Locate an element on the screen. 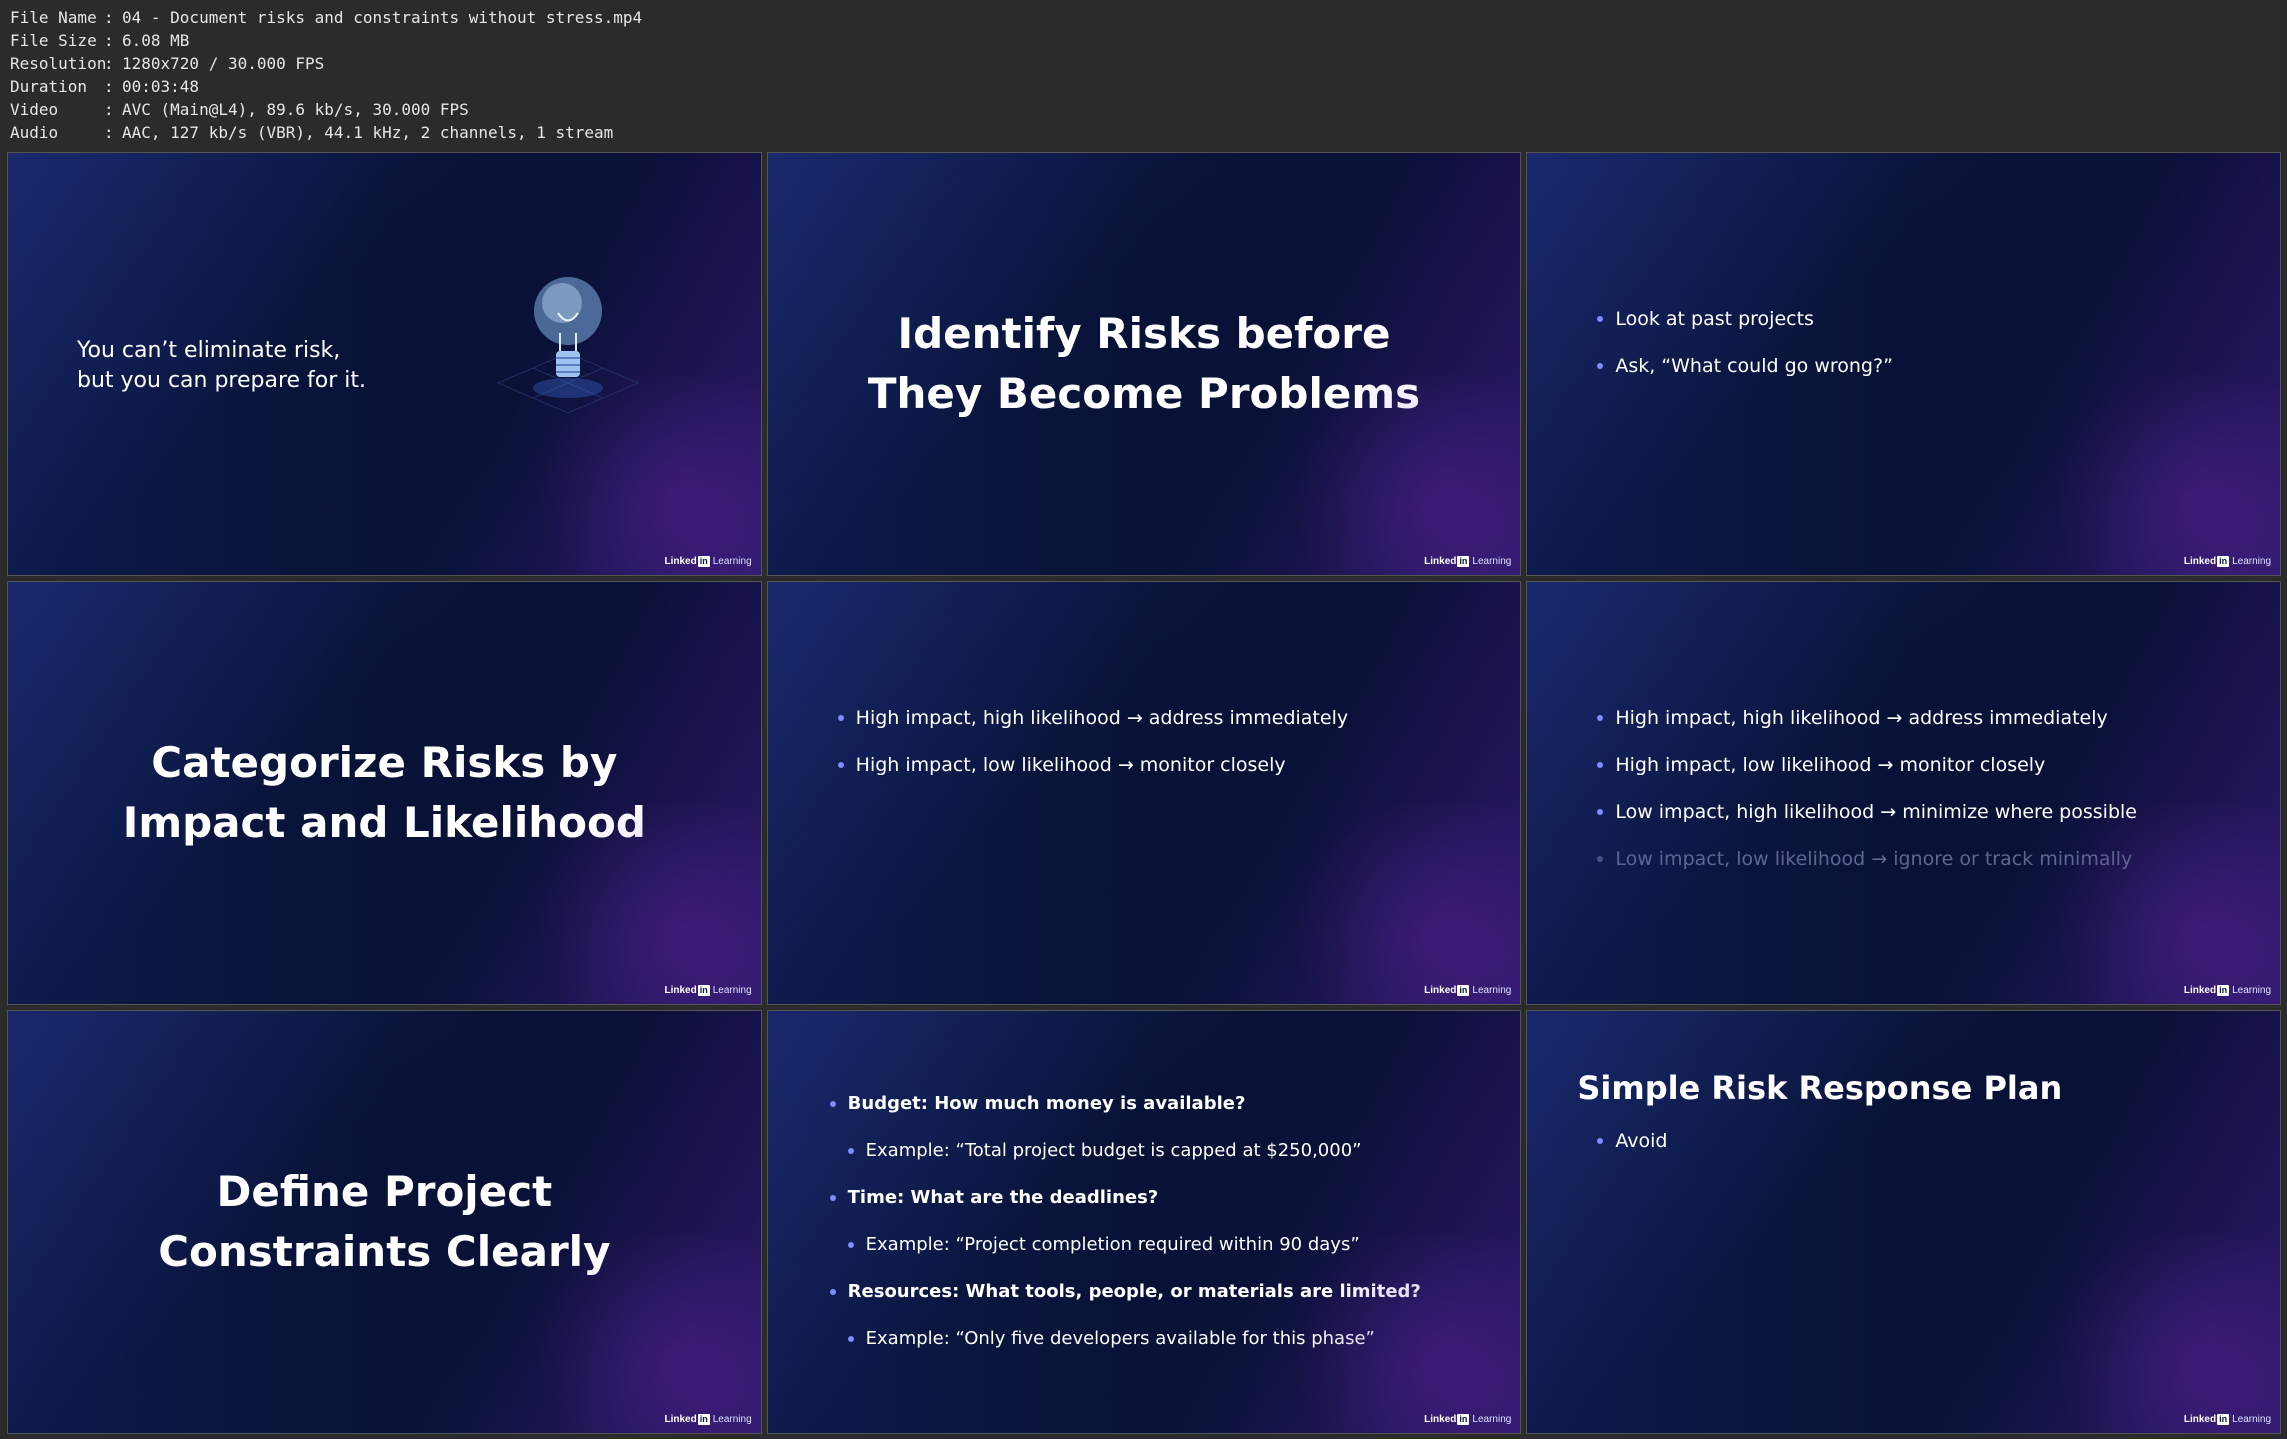 Image resolution: width=2287 pixels, height=1439 pixels. title-line-2: They Become Problems is located at coordinates (1144, 393).